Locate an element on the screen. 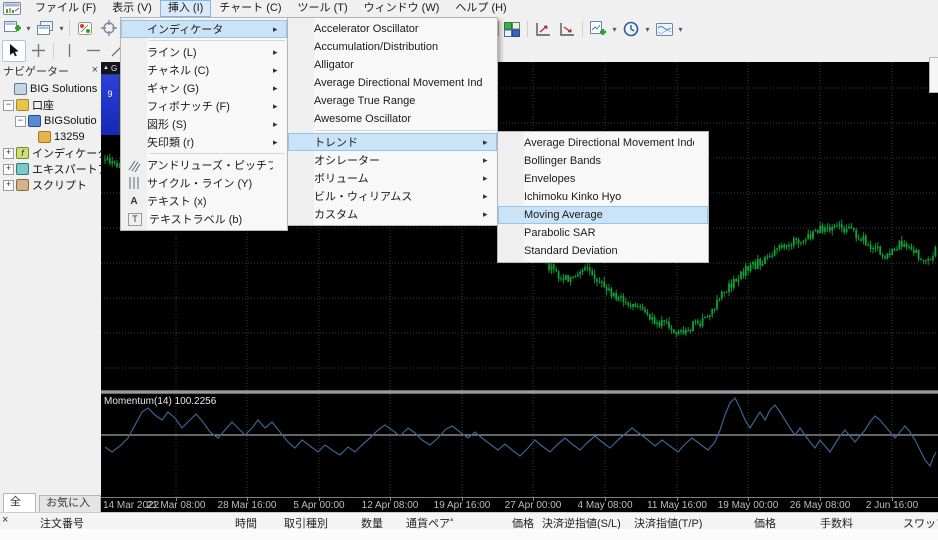  menu-item-alligator: Alligator is located at coordinates (392, 65).